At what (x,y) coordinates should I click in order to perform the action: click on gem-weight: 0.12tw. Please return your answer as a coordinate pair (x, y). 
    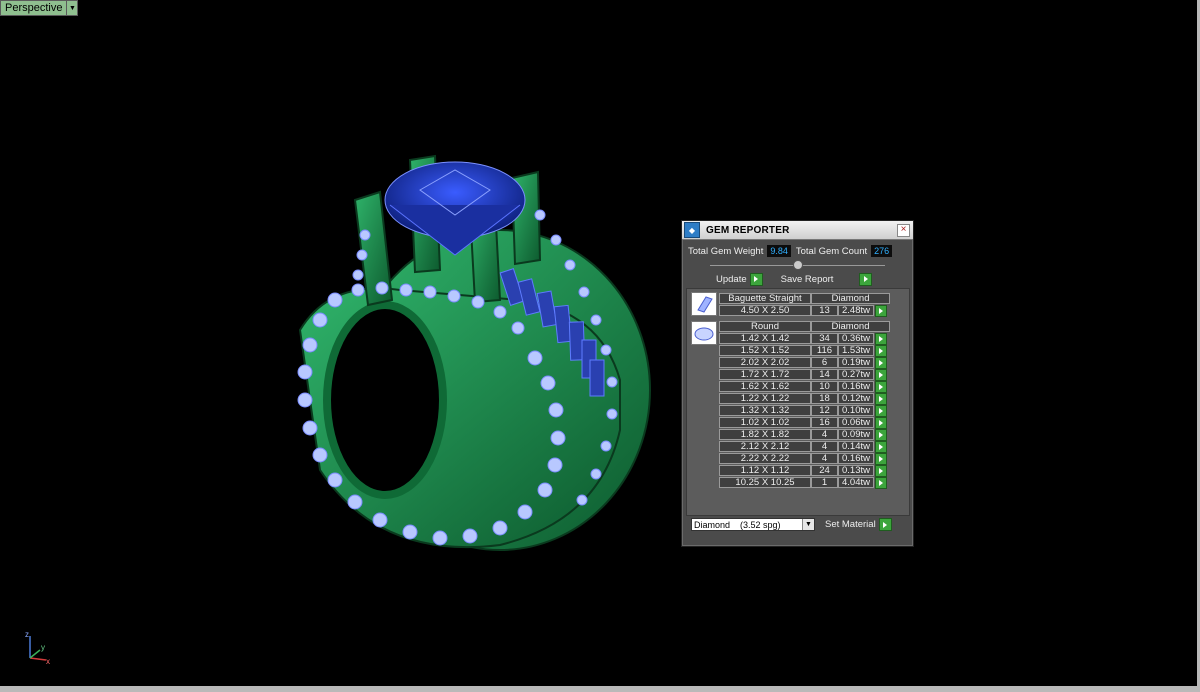
    Looking at the image, I should click on (856, 398).